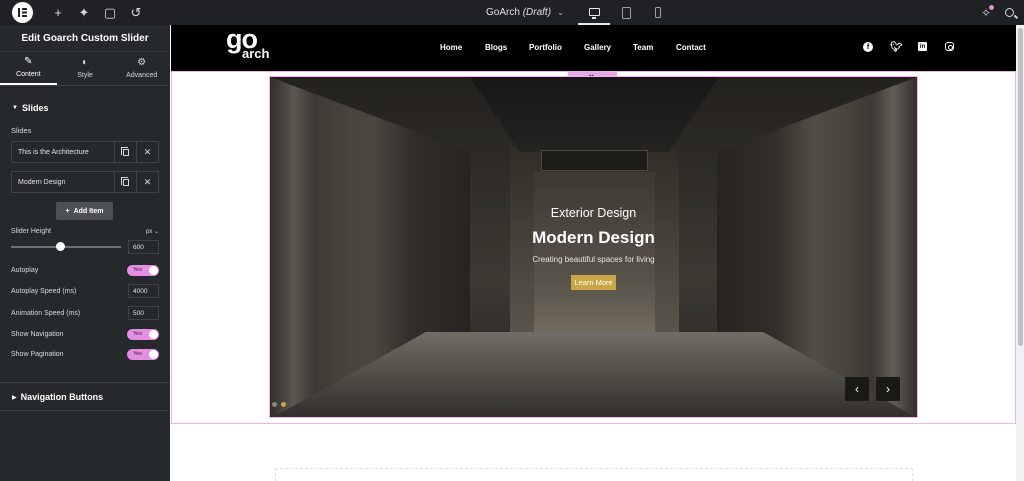 Image resolution: width=1024 pixels, height=481 pixels. I want to click on slide-description: Creating beautiful spaces for living, so click(593, 259).